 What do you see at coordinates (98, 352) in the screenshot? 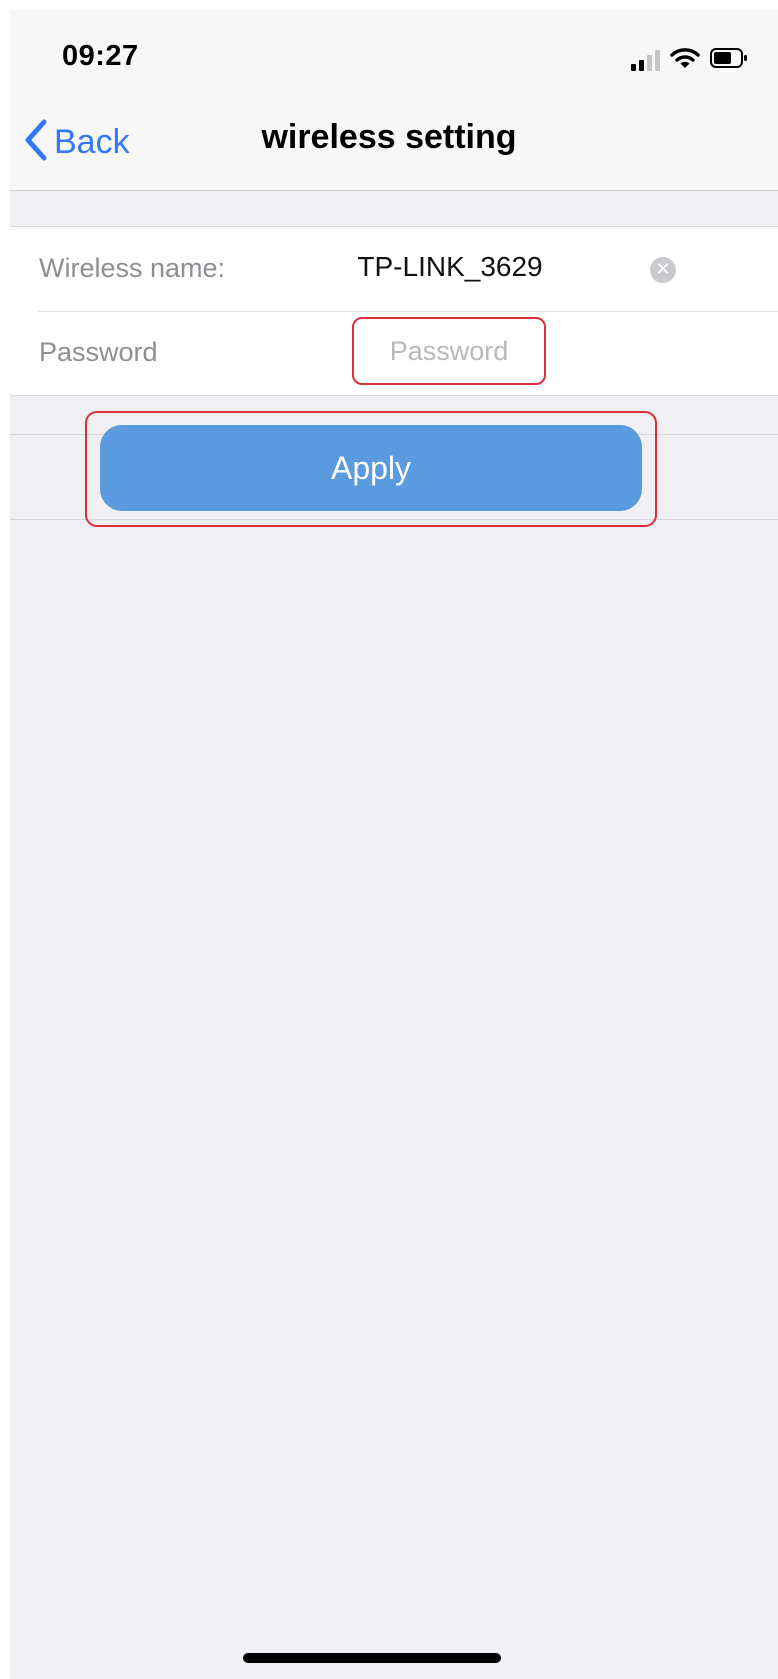
I see `password-label: Password` at bounding box center [98, 352].